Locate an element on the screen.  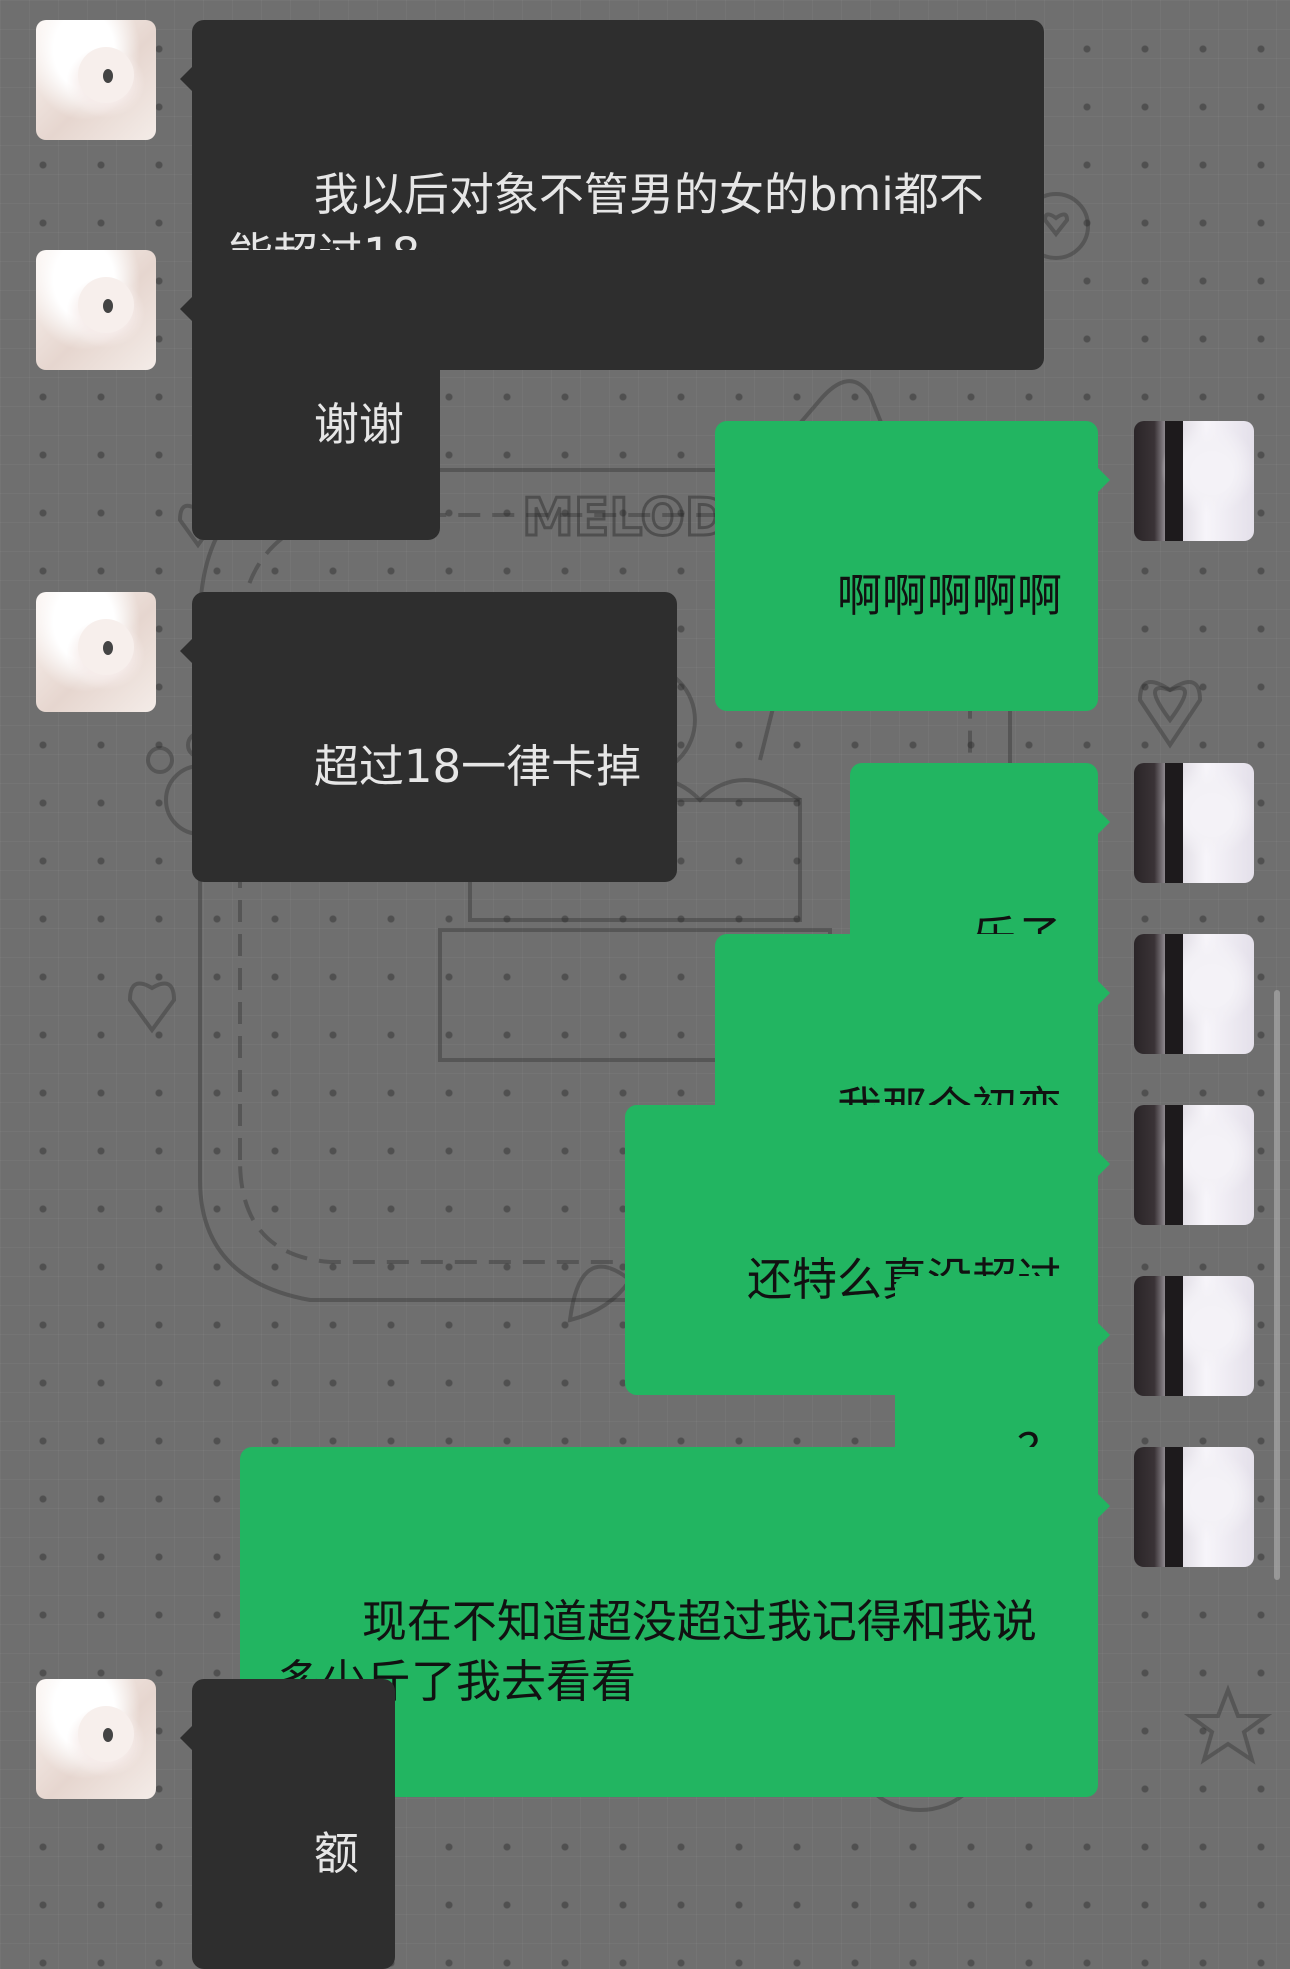
message-row: 我那个初恋 is located at coordinates (645, 1079).